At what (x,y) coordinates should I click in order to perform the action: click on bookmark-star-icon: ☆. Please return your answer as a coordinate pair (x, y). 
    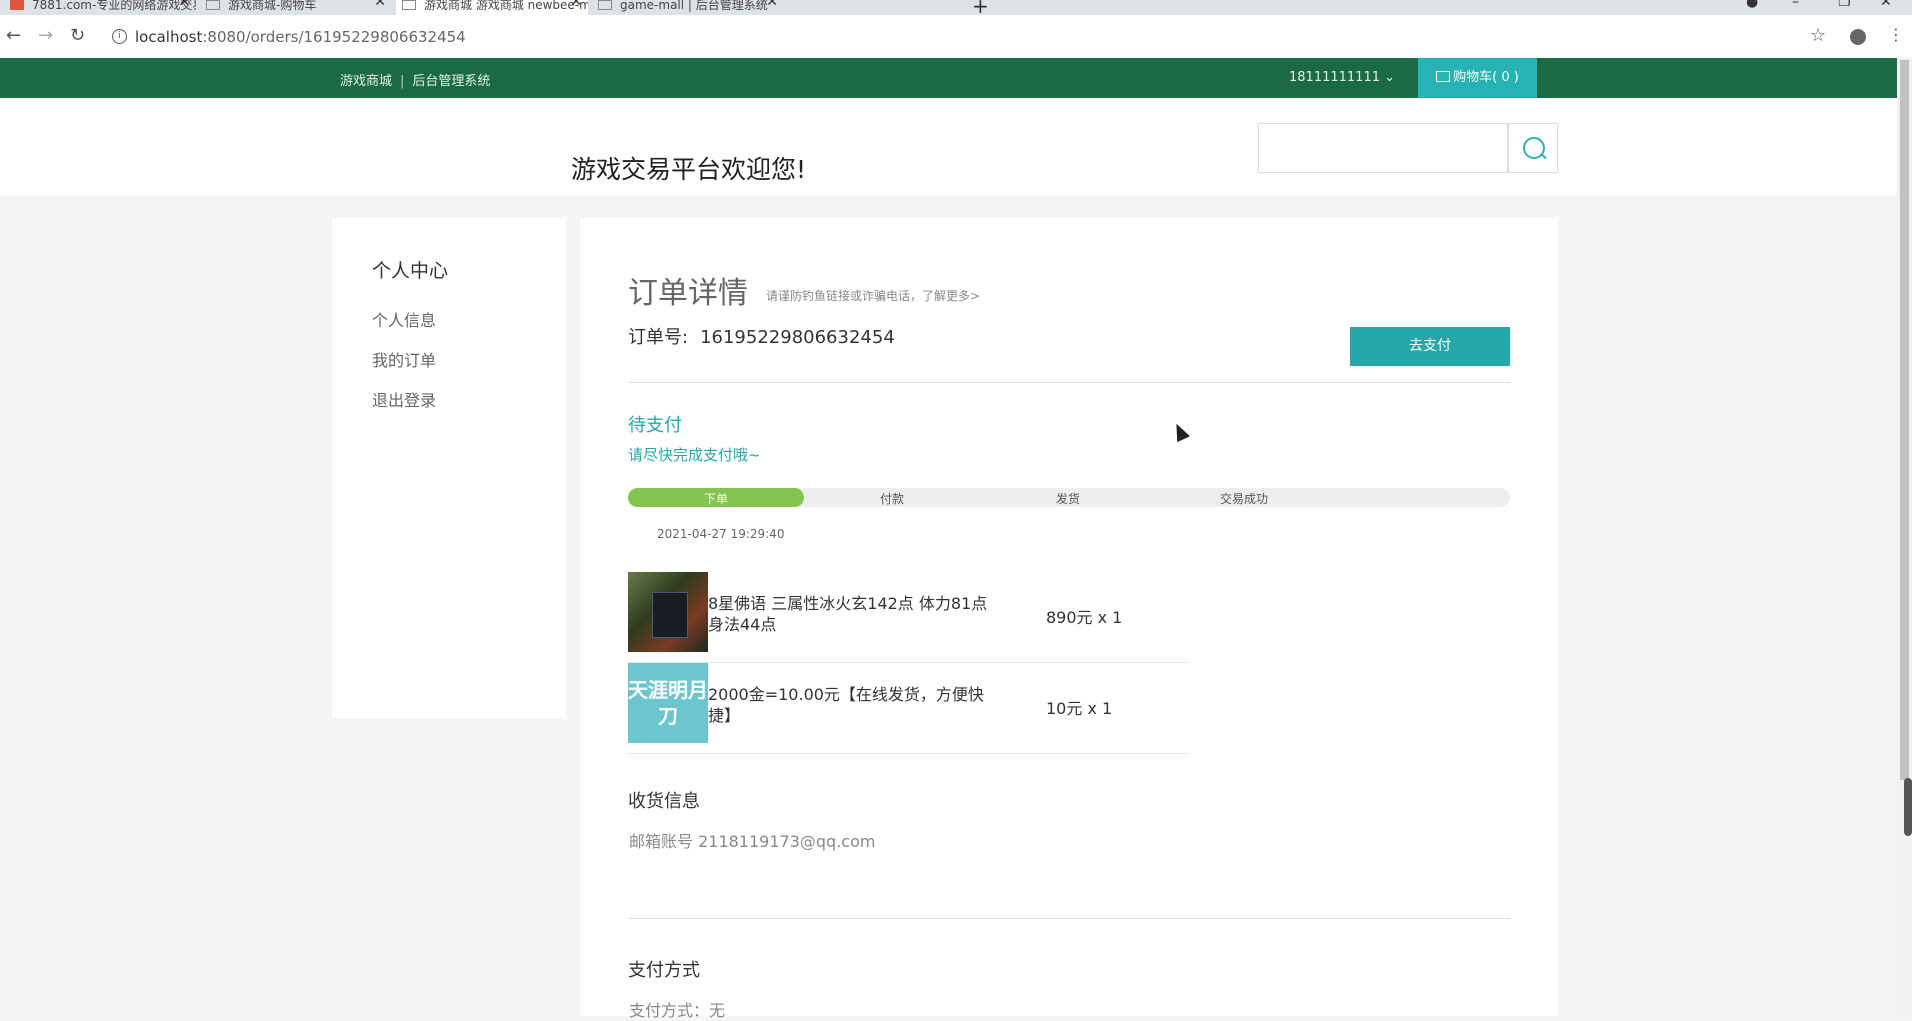
    Looking at the image, I should click on (1818, 35).